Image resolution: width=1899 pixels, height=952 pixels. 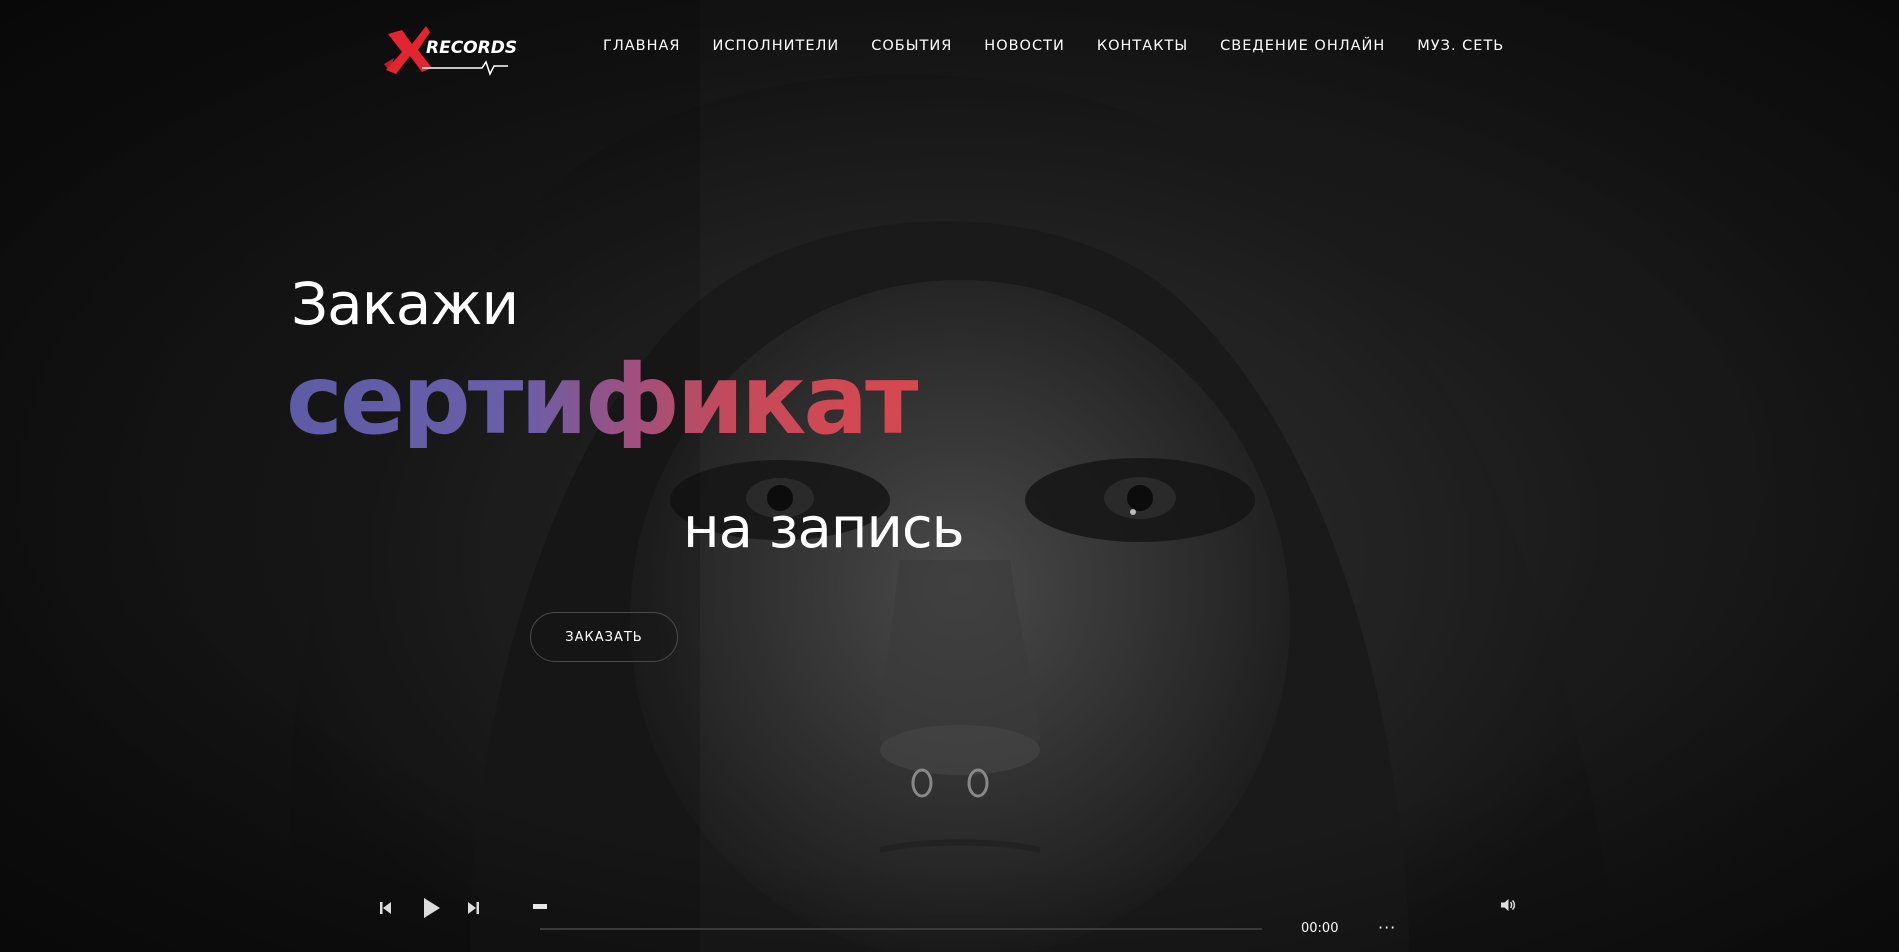 I want to click on nav-item-contacts: КОНТАКТЫ, so click(x=1142, y=46).